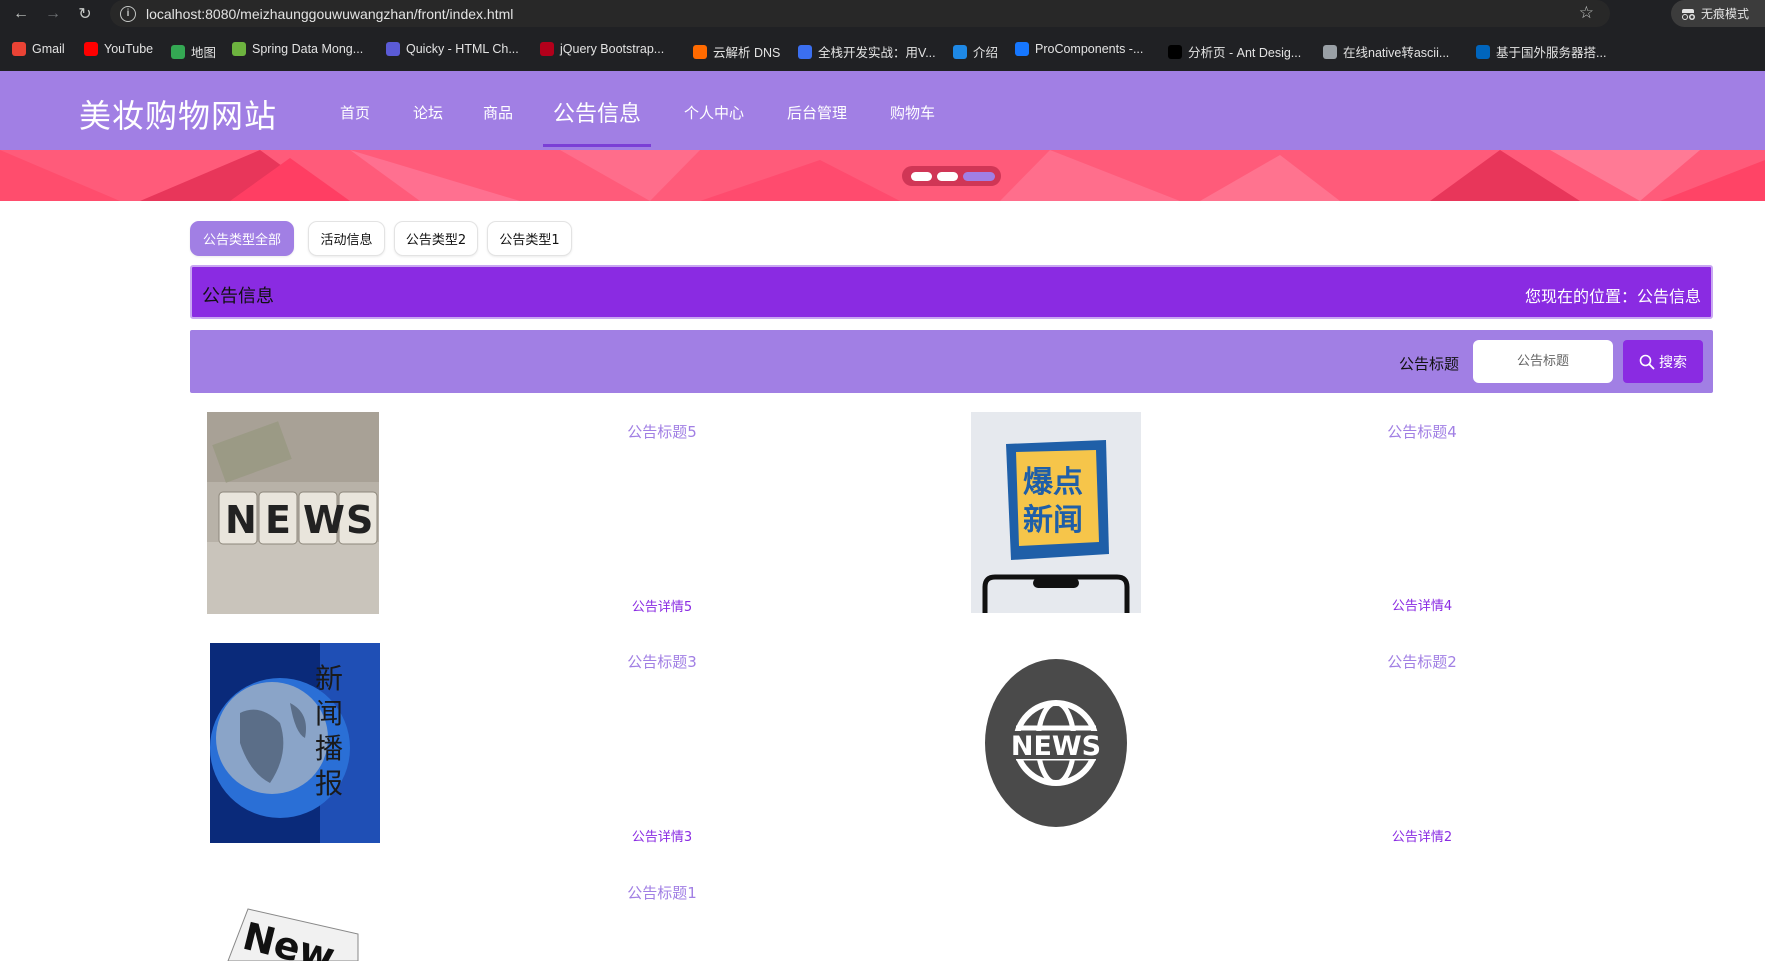 This screenshot has width=1765, height=961. What do you see at coordinates (346, 238) in the screenshot?
I see `filter-activity: 活动信息` at bounding box center [346, 238].